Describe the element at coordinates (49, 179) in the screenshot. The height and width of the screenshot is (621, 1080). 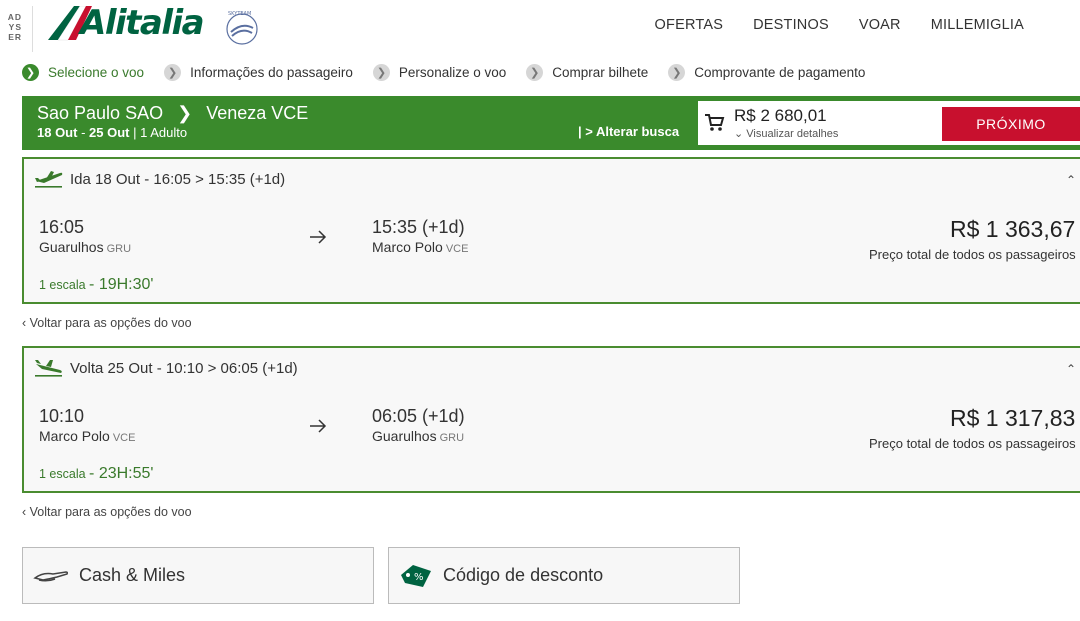
I see `plane-takeoff-icon` at that location.